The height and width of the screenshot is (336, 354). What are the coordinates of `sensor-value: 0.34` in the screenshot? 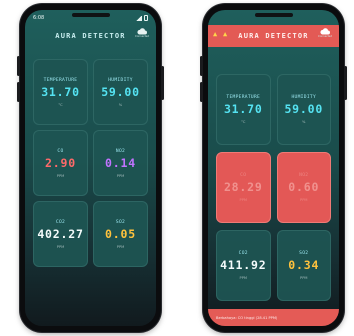 It's located at (304, 265).